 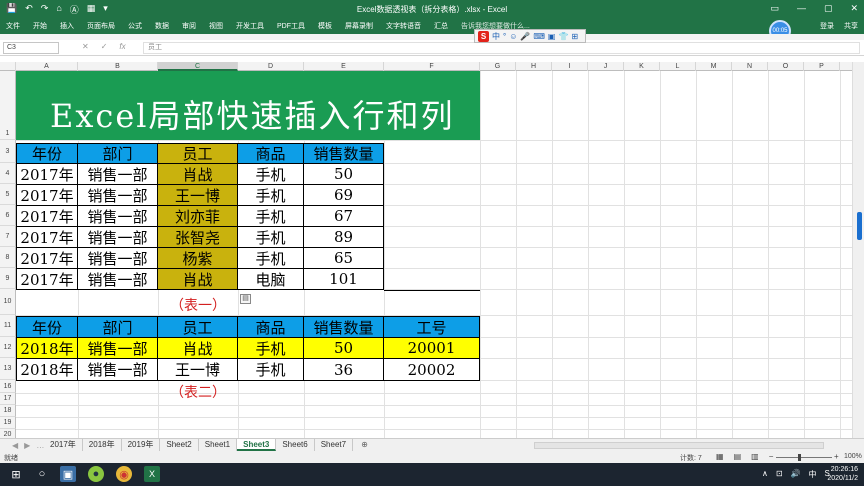 I want to click on table-cell: 2018年, so click(x=47, y=370).